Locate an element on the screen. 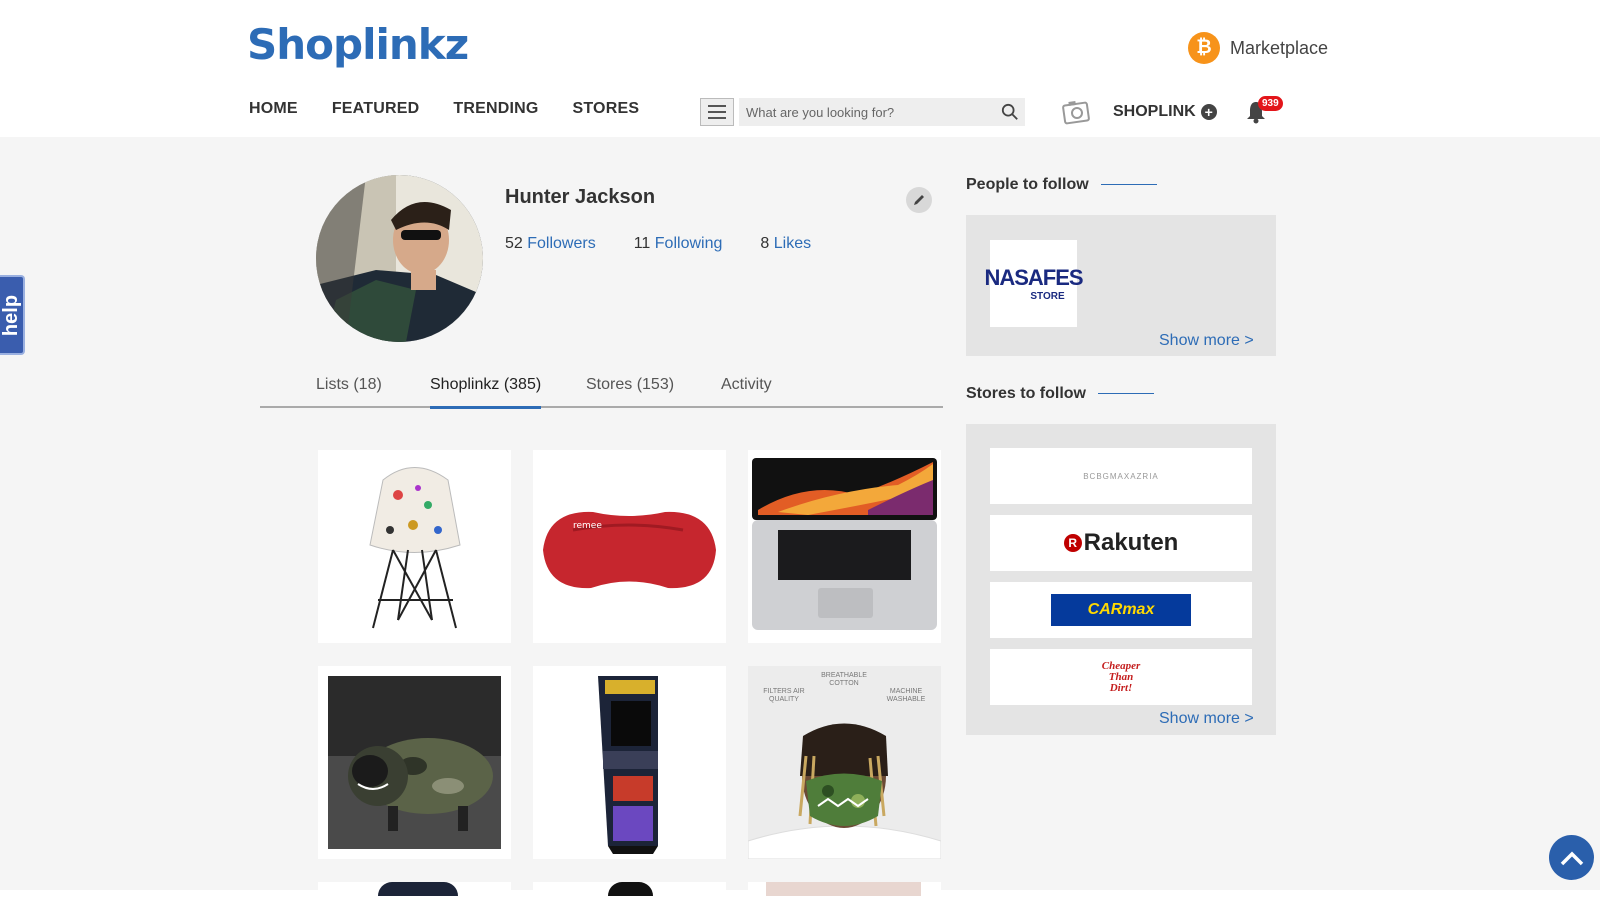 This screenshot has height=900, width=1600. product-card-macbook is located at coordinates (844, 546).